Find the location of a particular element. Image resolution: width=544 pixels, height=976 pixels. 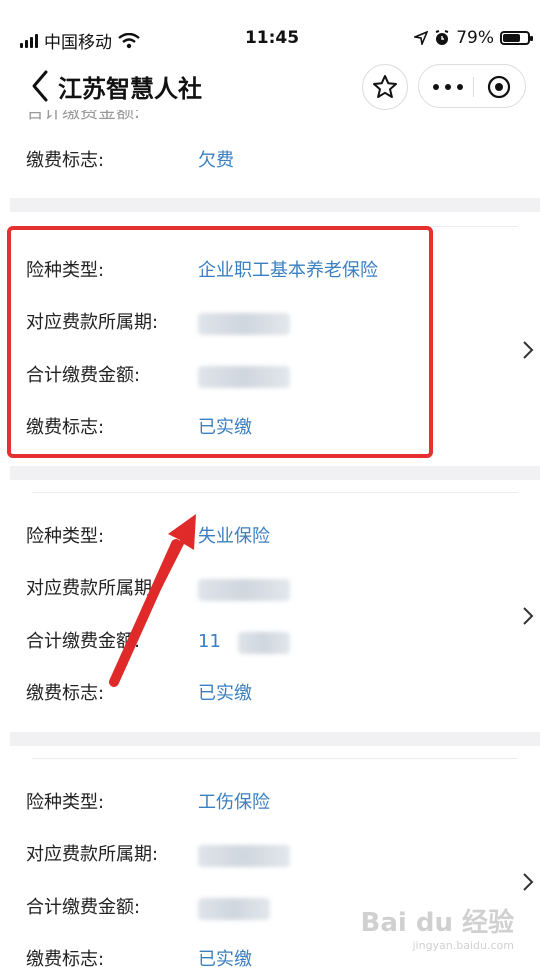

status-right: 79% is located at coordinates (473, 38).